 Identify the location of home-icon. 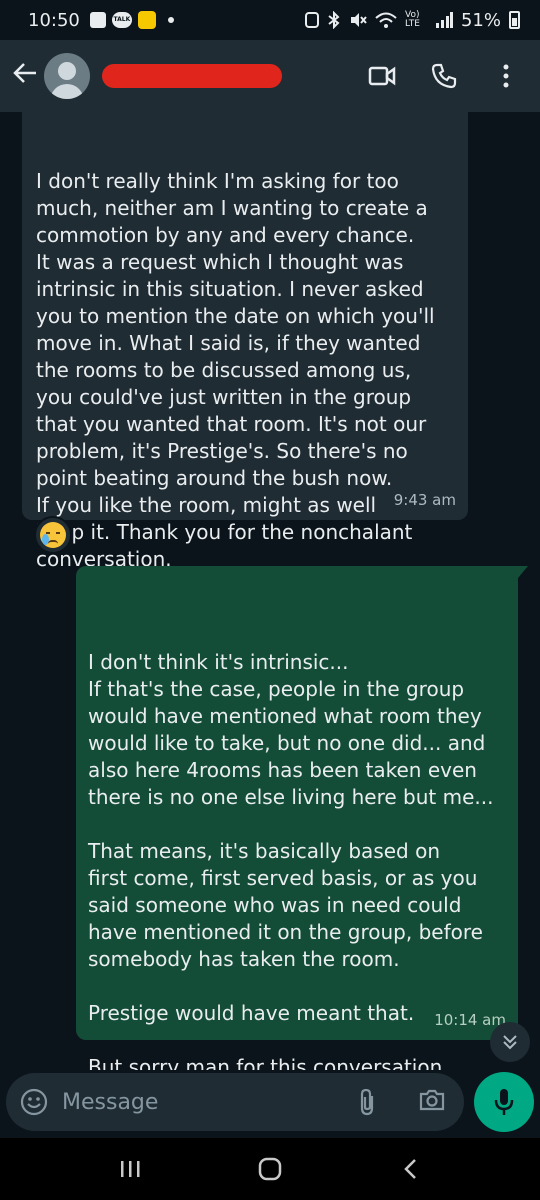
(270, 1169).